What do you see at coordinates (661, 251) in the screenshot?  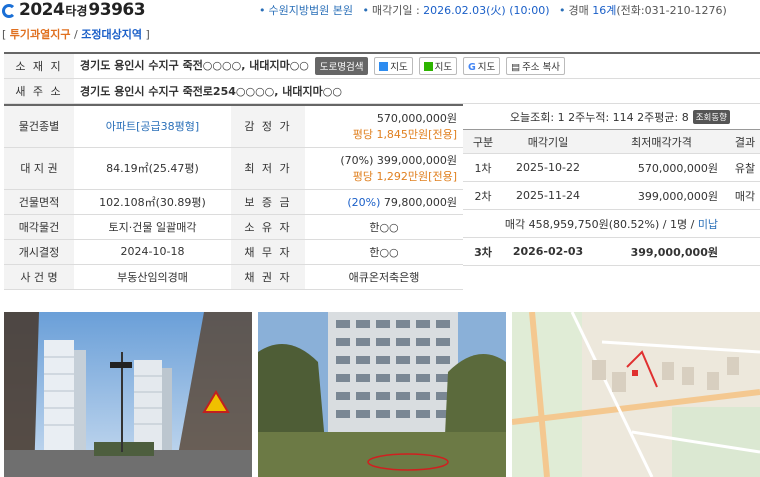 I see `history-price: 399,000,000원` at bounding box center [661, 251].